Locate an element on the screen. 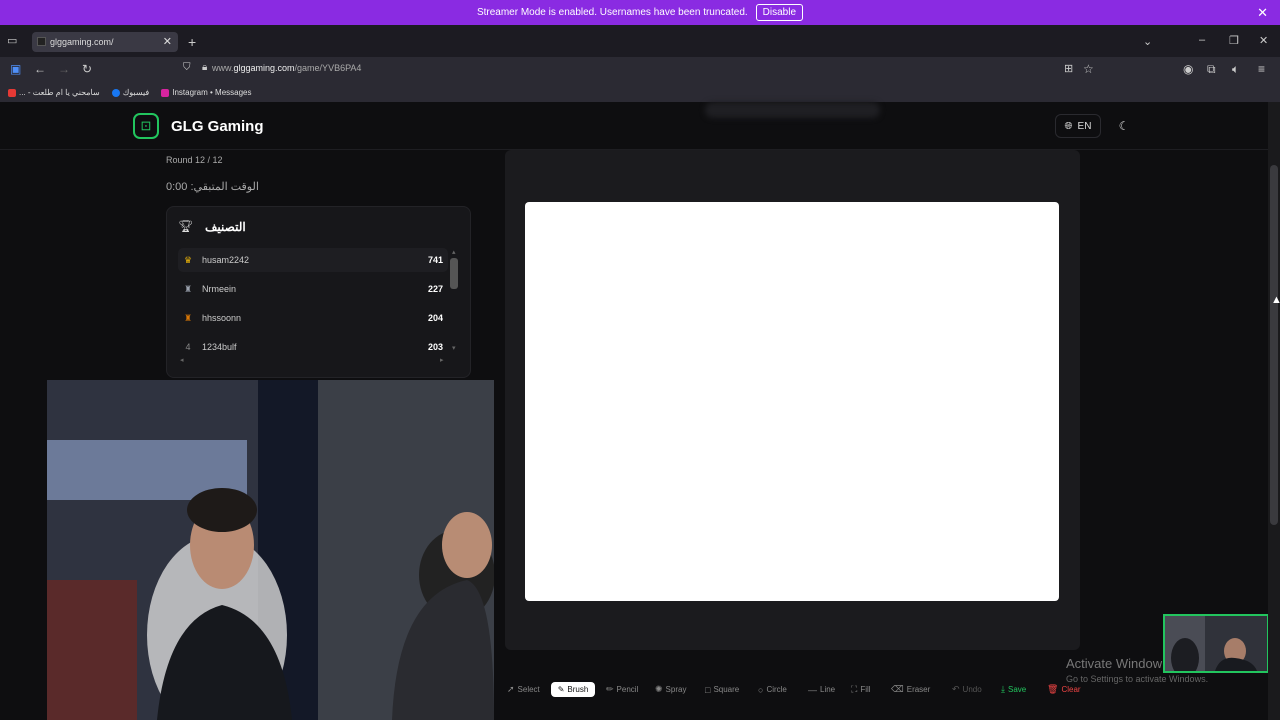 The width and height of the screenshot is (1280, 720). theme-toggle-button: ☾ is located at coordinates (1124, 126).